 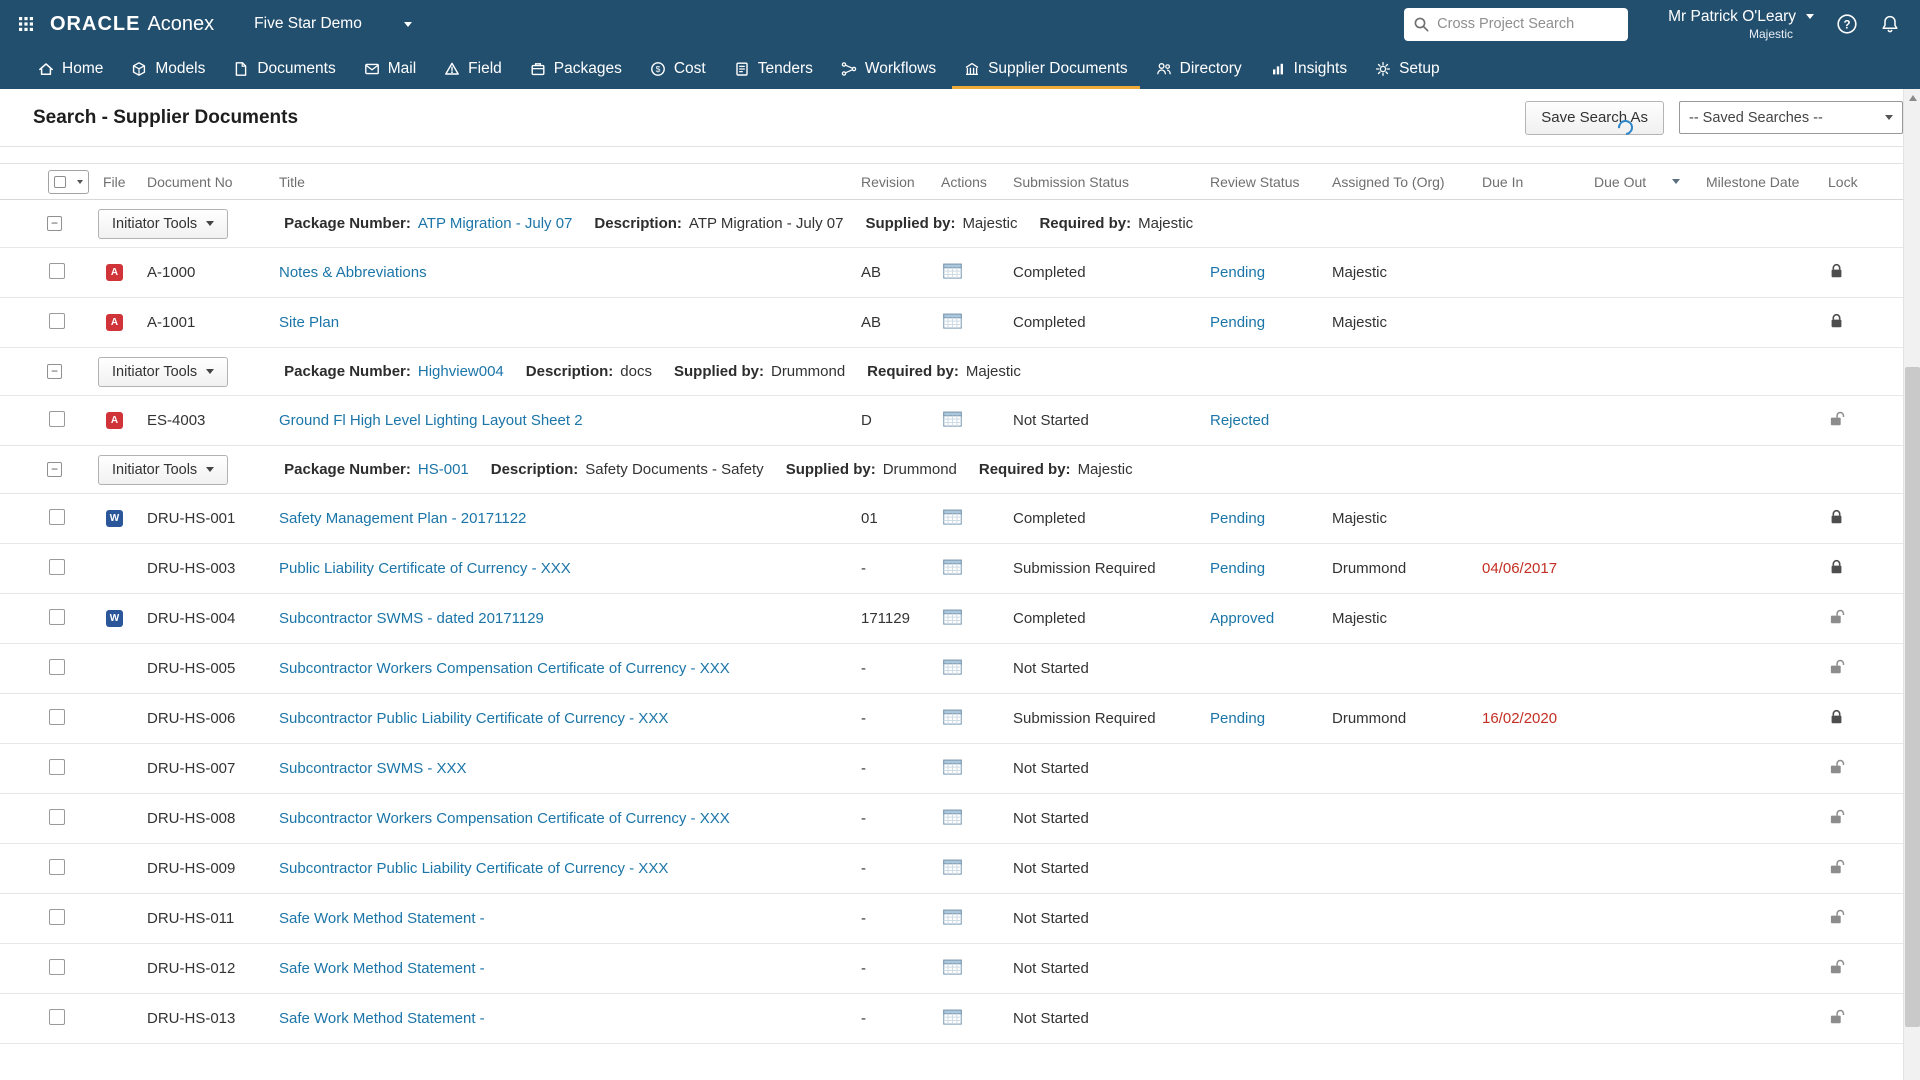 What do you see at coordinates (972, 69) in the screenshot?
I see `supplier-documents-icon` at bounding box center [972, 69].